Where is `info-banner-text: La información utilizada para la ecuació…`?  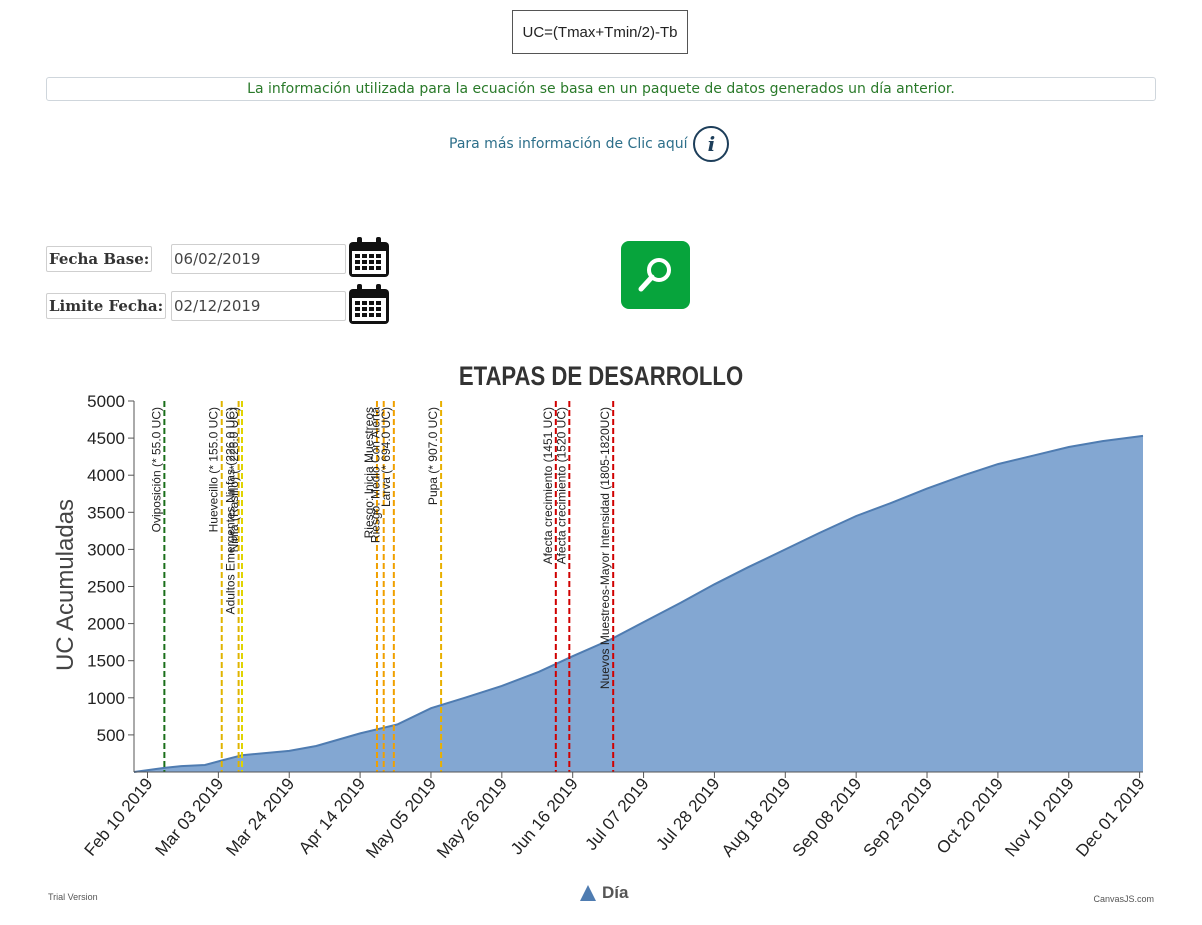 info-banner-text: La información utilizada para la ecuació… is located at coordinates (601, 89).